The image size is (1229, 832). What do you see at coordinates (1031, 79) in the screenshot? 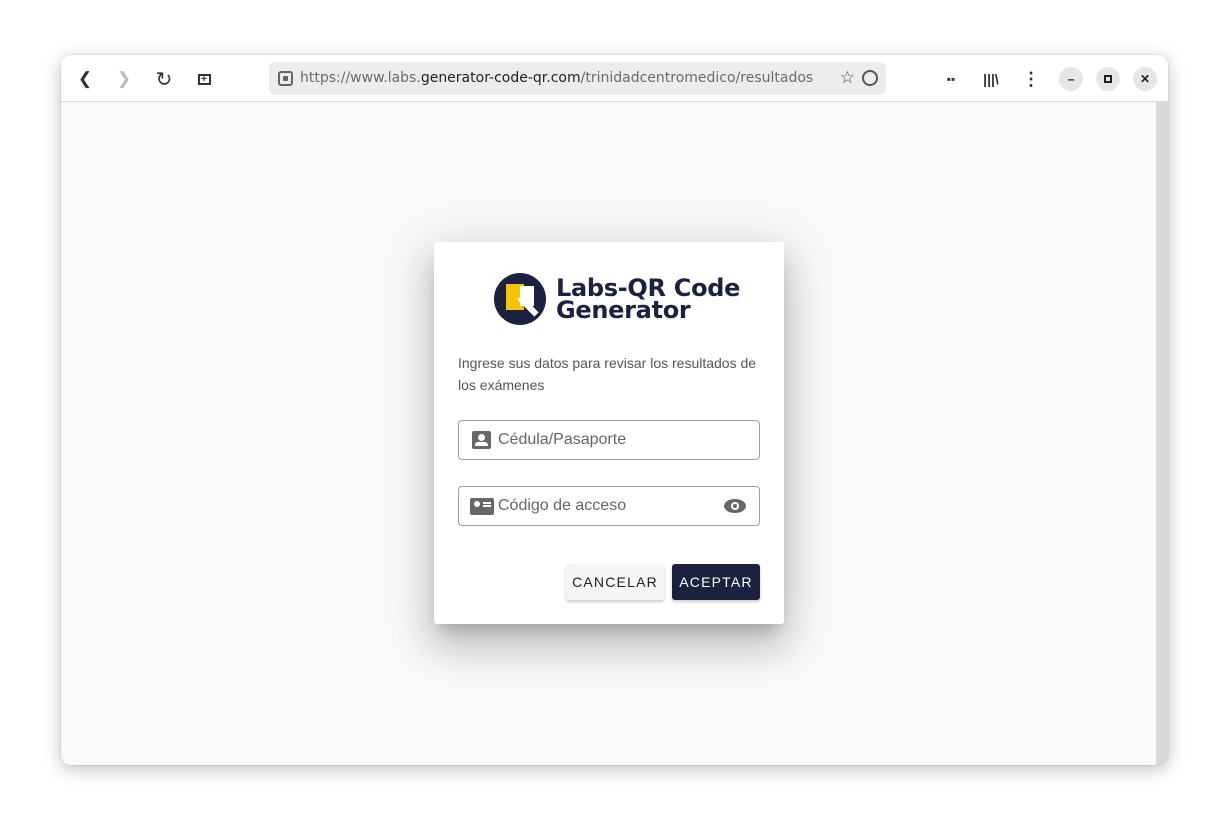
I see `menu-icon: ⋮` at bounding box center [1031, 79].